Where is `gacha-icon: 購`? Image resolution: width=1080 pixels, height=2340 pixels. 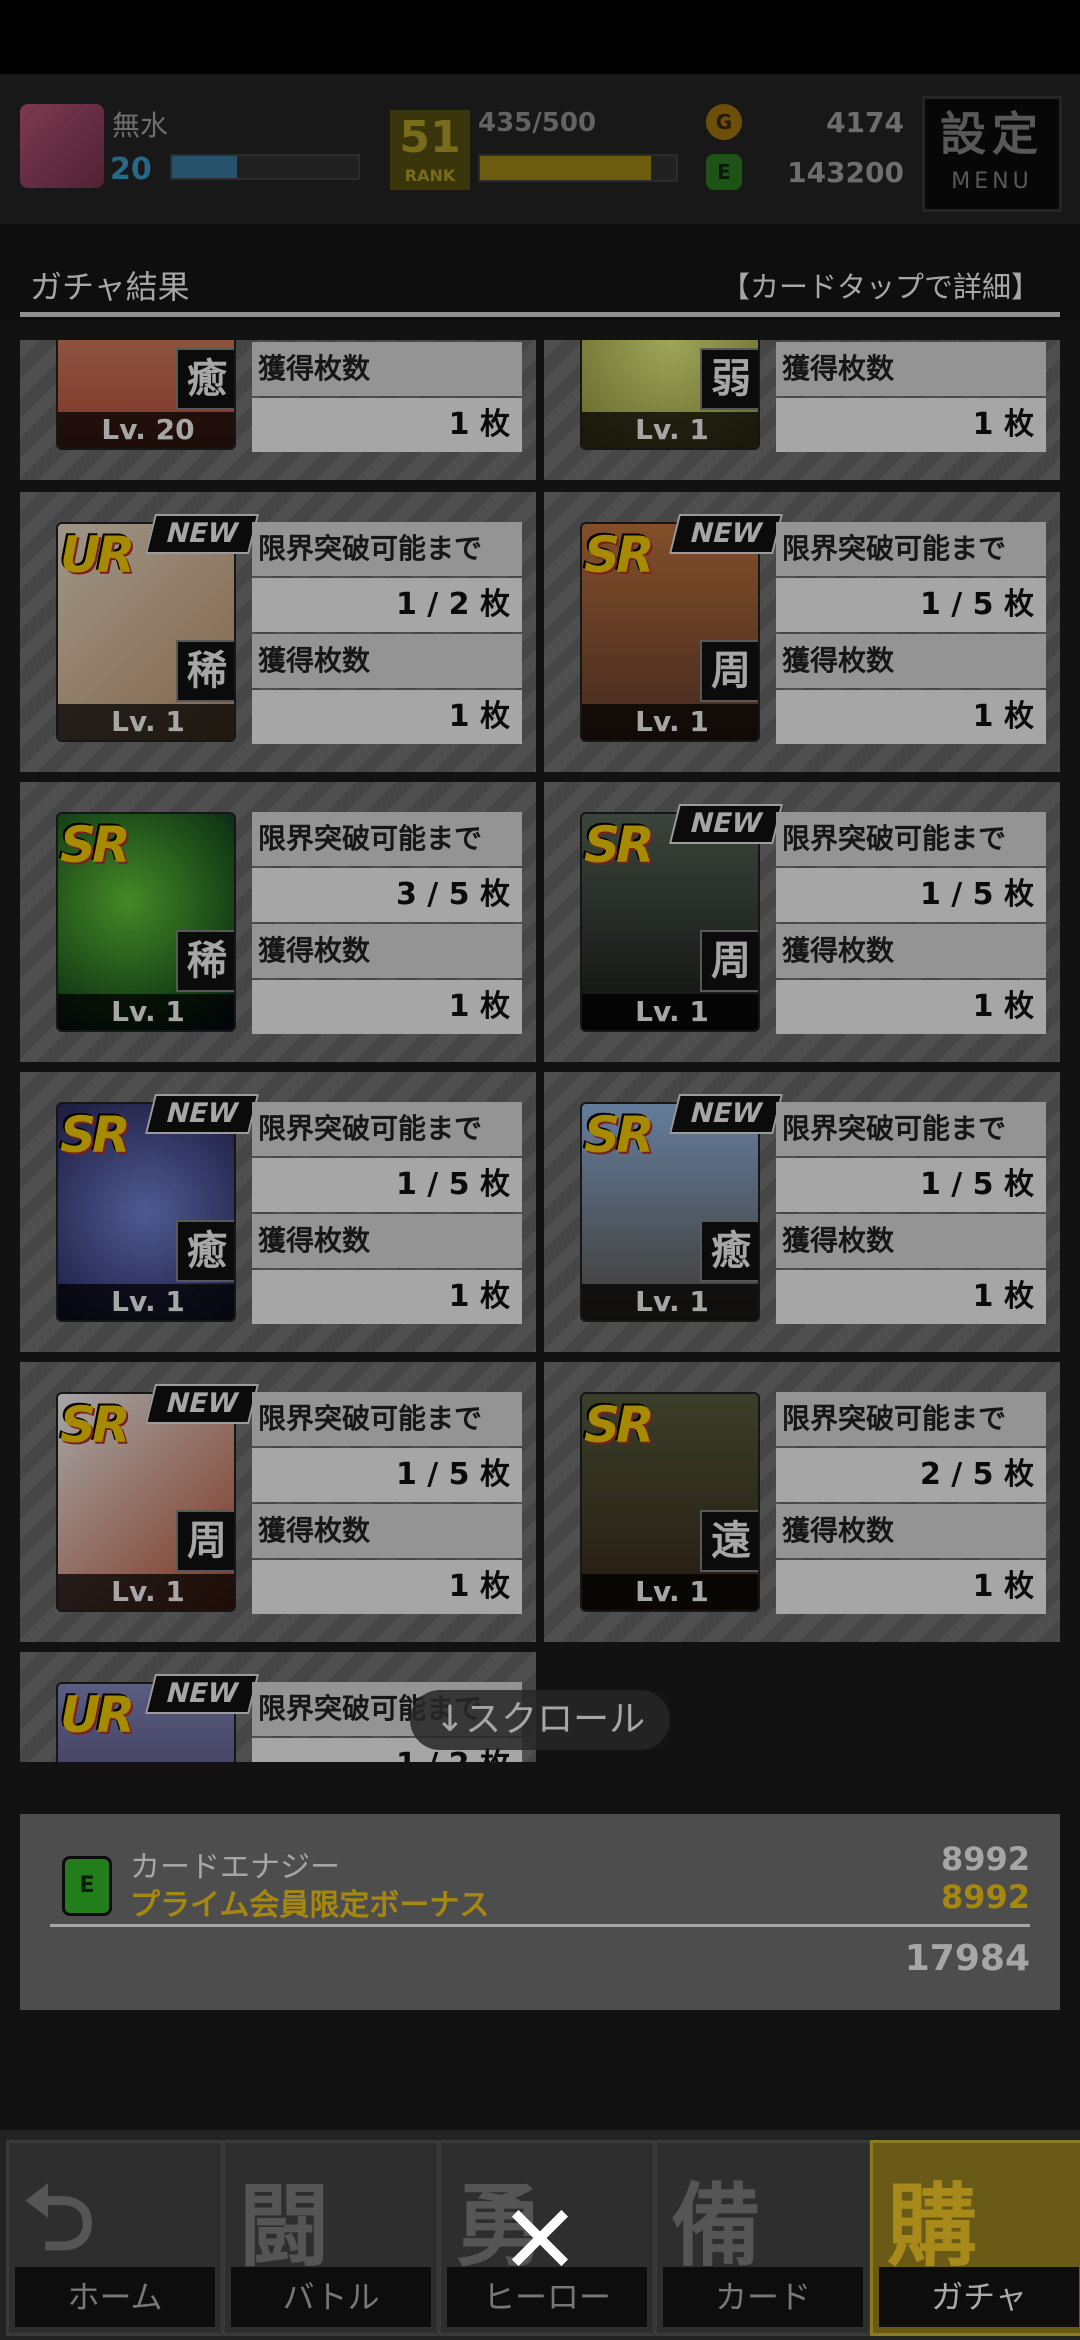 gacha-icon: 購 is located at coordinates (932, 2226).